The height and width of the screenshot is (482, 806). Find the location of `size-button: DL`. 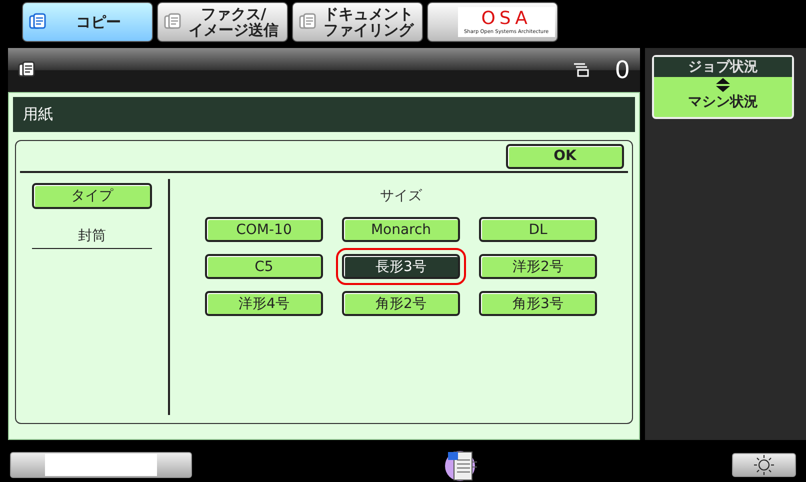

size-button: DL is located at coordinates (538, 229).